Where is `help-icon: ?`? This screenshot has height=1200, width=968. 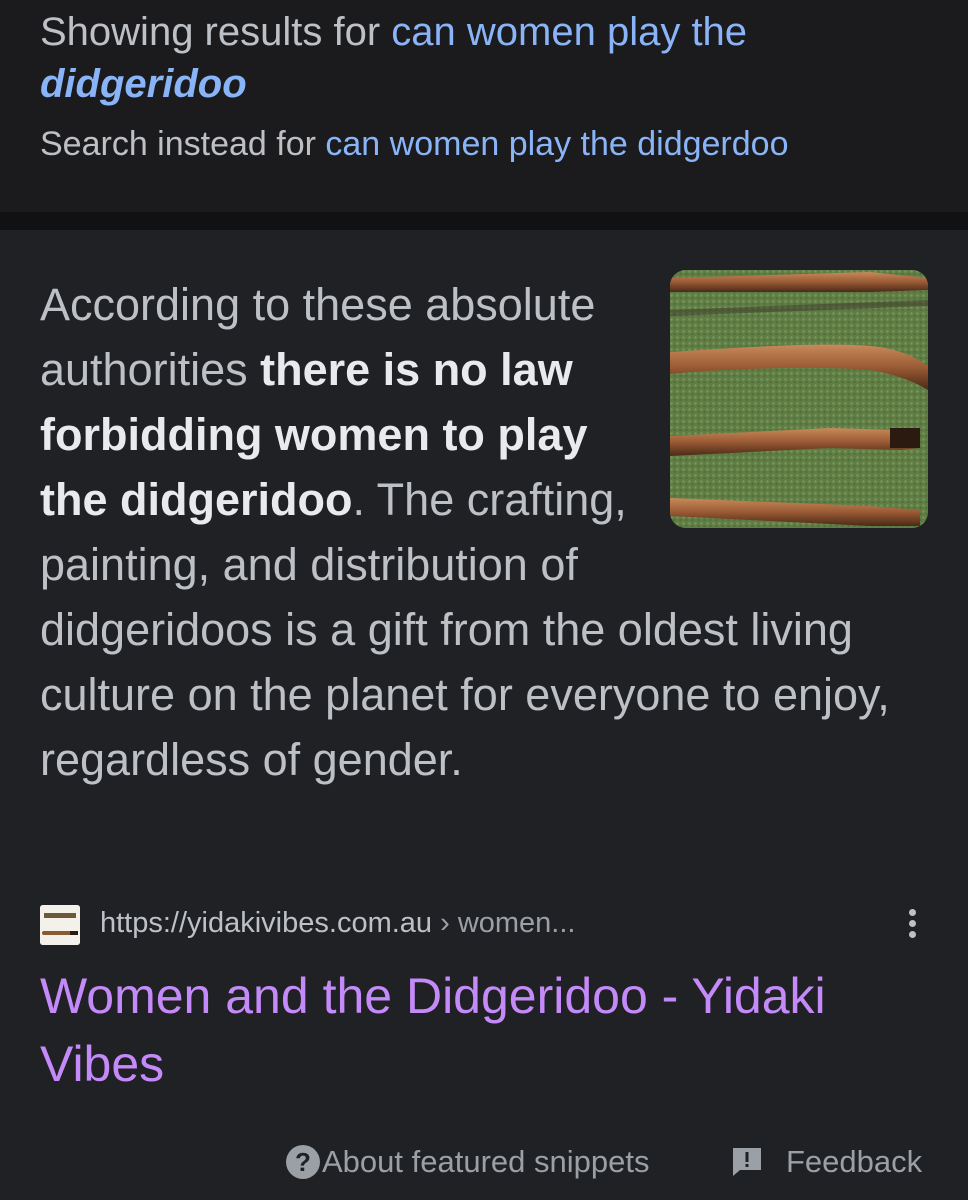 help-icon: ? is located at coordinates (303, 1162).